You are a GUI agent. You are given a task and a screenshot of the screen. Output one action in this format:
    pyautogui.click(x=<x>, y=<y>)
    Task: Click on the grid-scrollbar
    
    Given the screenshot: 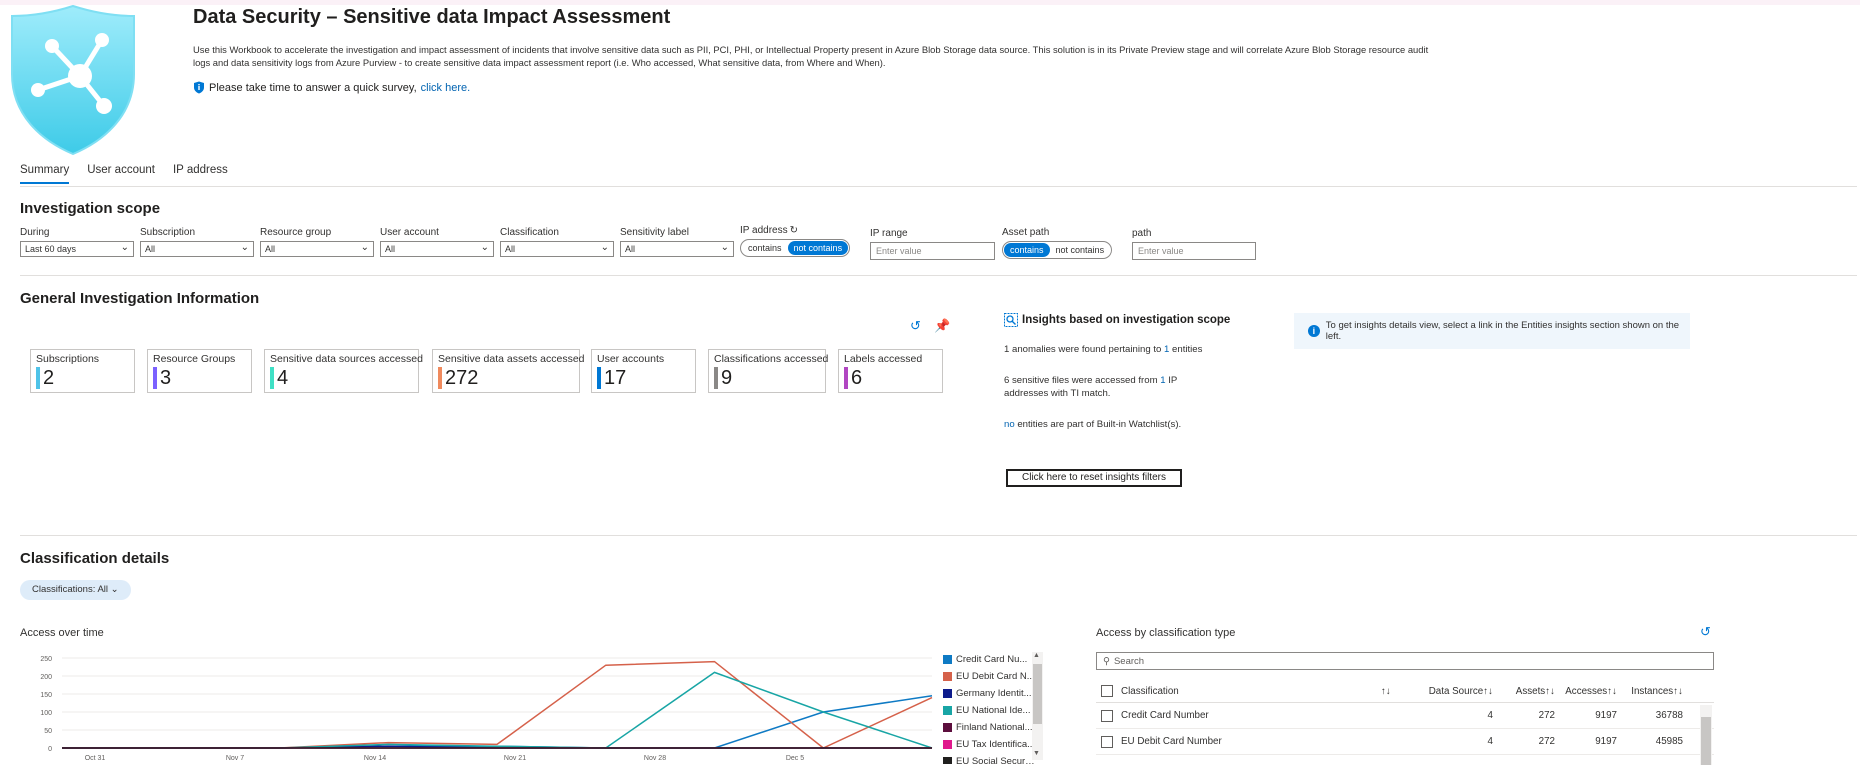 What is the action you would take?
    pyautogui.click(x=1706, y=735)
    